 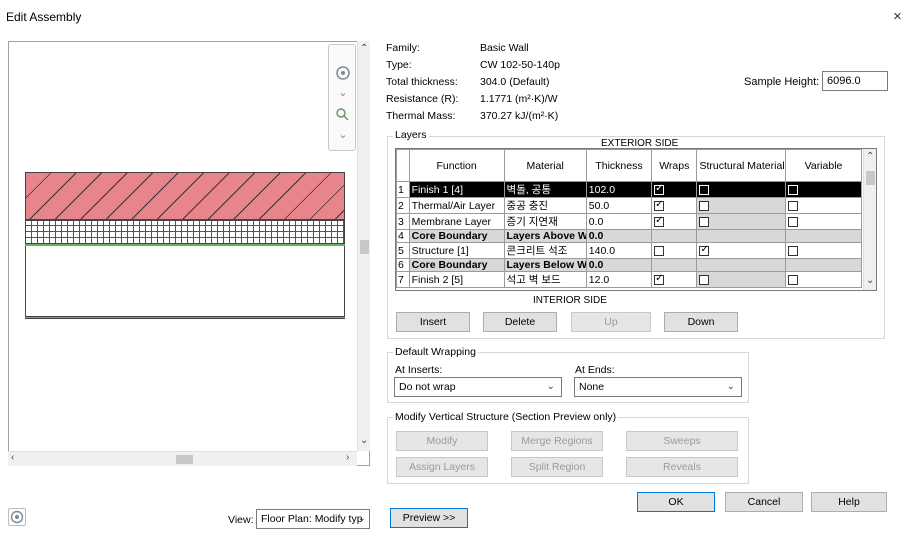 I want to click on column-header: Material, so click(x=545, y=165).